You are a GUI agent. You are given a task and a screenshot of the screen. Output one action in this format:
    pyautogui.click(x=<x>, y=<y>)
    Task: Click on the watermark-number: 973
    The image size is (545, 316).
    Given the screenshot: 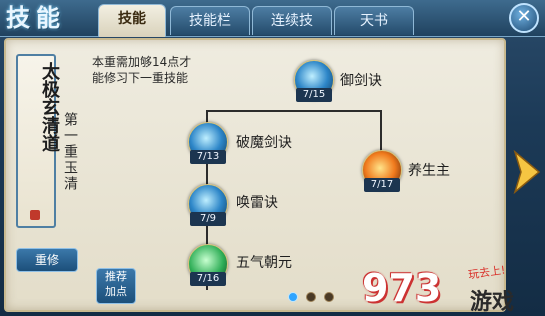 What is the action you would take?
    pyautogui.click(x=402, y=288)
    